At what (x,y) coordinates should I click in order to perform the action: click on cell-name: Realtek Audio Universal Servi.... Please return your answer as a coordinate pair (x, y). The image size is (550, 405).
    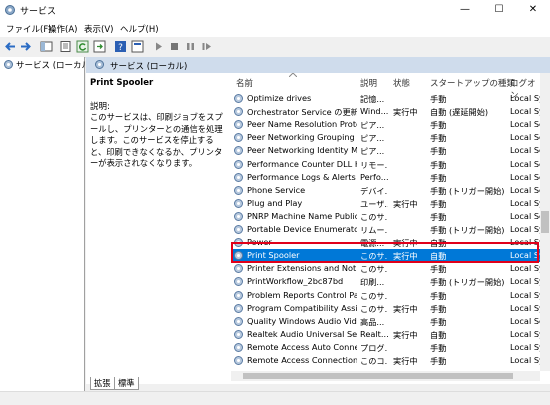
    Looking at the image, I should click on (302, 333).